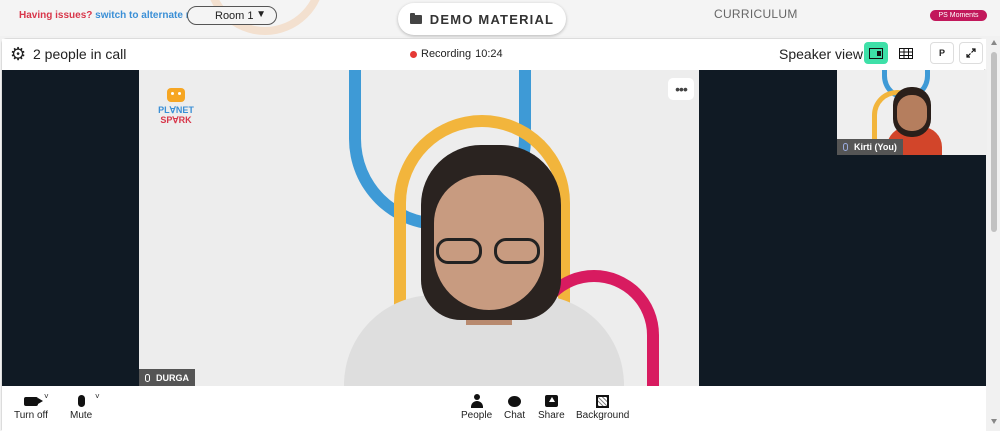 This screenshot has width=1000, height=431. What do you see at coordinates (477, 415) in the screenshot?
I see `people-label: People` at bounding box center [477, 415].